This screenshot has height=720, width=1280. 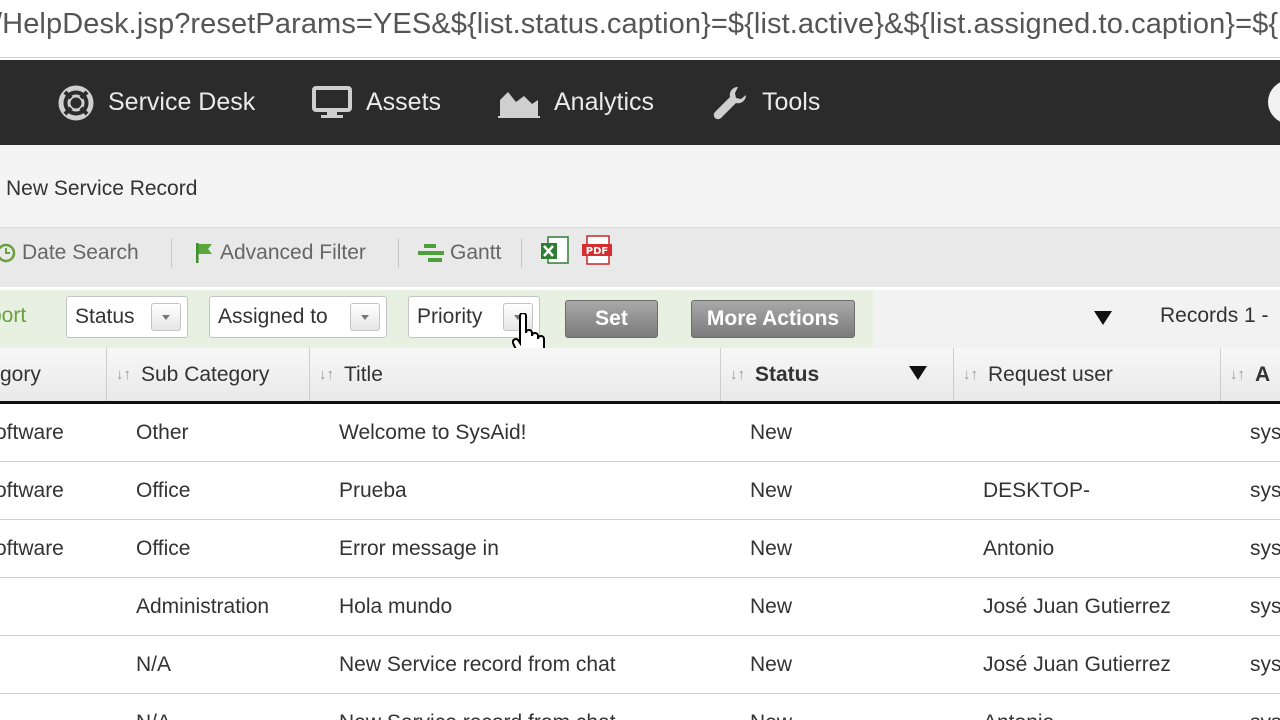 What do you see at coordinates (13, 316) in the screenshot?
I see `report-link: port` at bounding box center [13, 316].